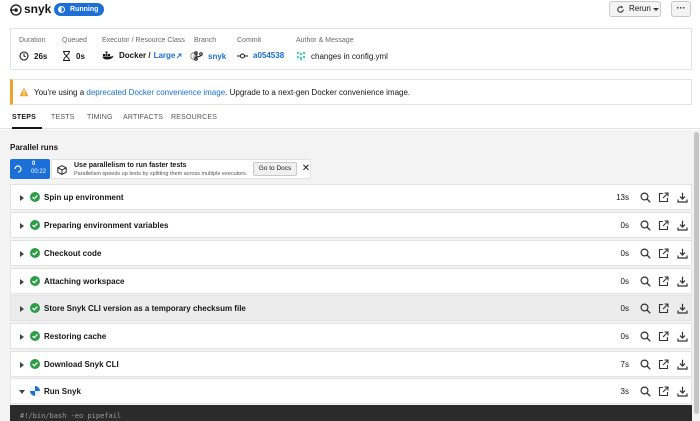 The image size is (700, 421). Describe the element at coordinates (30, 169) in the screenshot. I see `parallel-run-0: 0 00:22` at that location.